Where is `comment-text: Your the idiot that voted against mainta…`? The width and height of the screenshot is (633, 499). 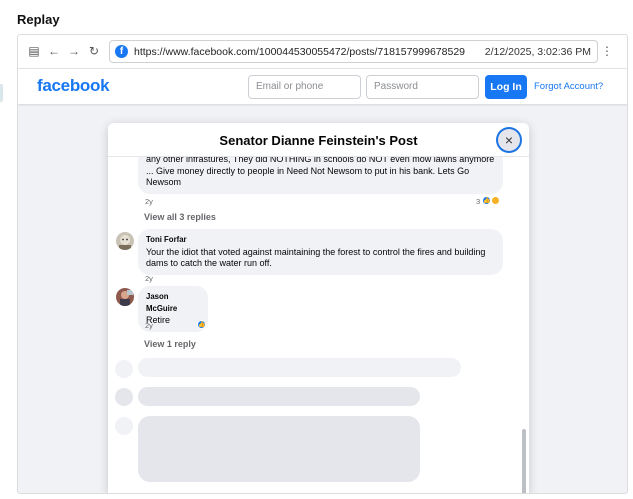
comment-text: Your the idiot that voted against mainta… is located at coordinates (316, 257).